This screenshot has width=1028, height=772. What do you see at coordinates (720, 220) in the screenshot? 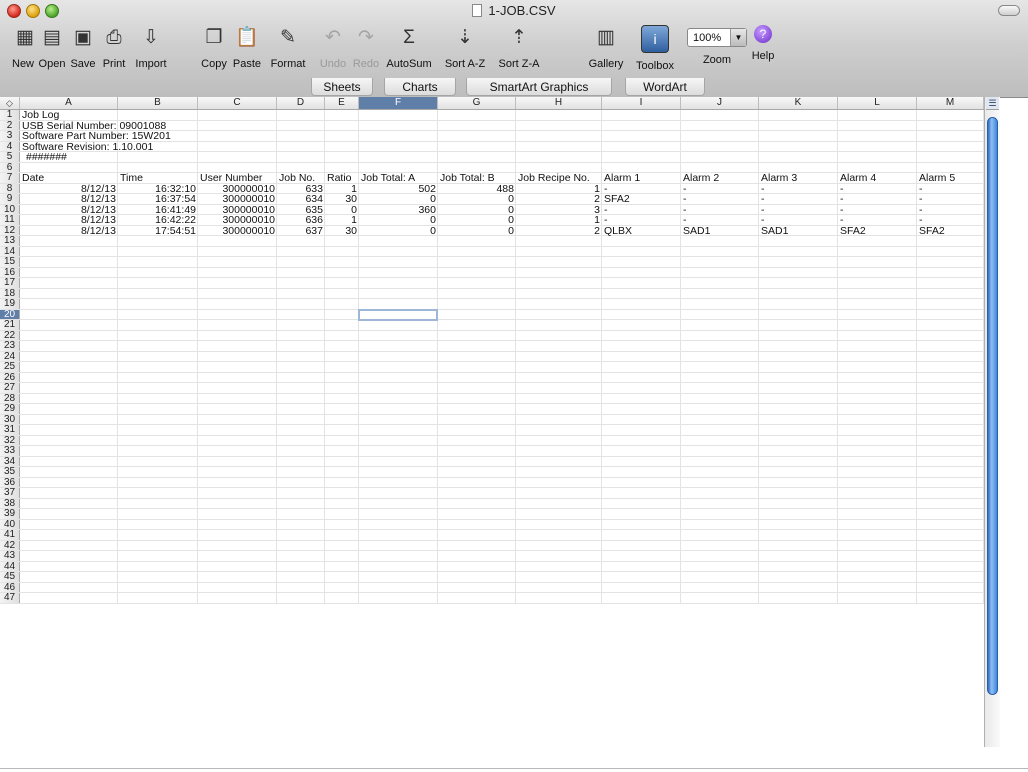
I see `cell-j11: -` at bounding box center [720, 220].